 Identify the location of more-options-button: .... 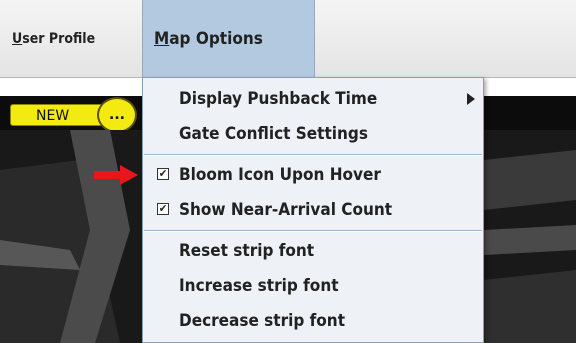
(117, 115).